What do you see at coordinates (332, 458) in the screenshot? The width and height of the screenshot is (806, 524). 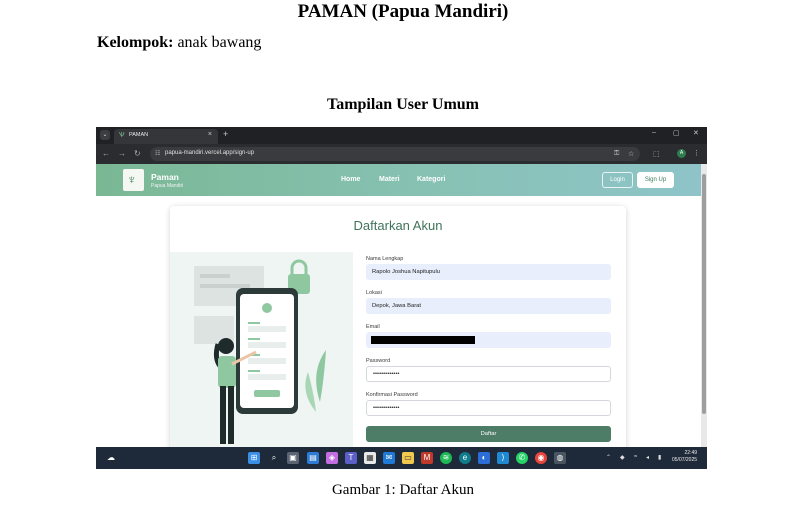 I see `copilot-icon: ◈` at bounding box center [332, 458].